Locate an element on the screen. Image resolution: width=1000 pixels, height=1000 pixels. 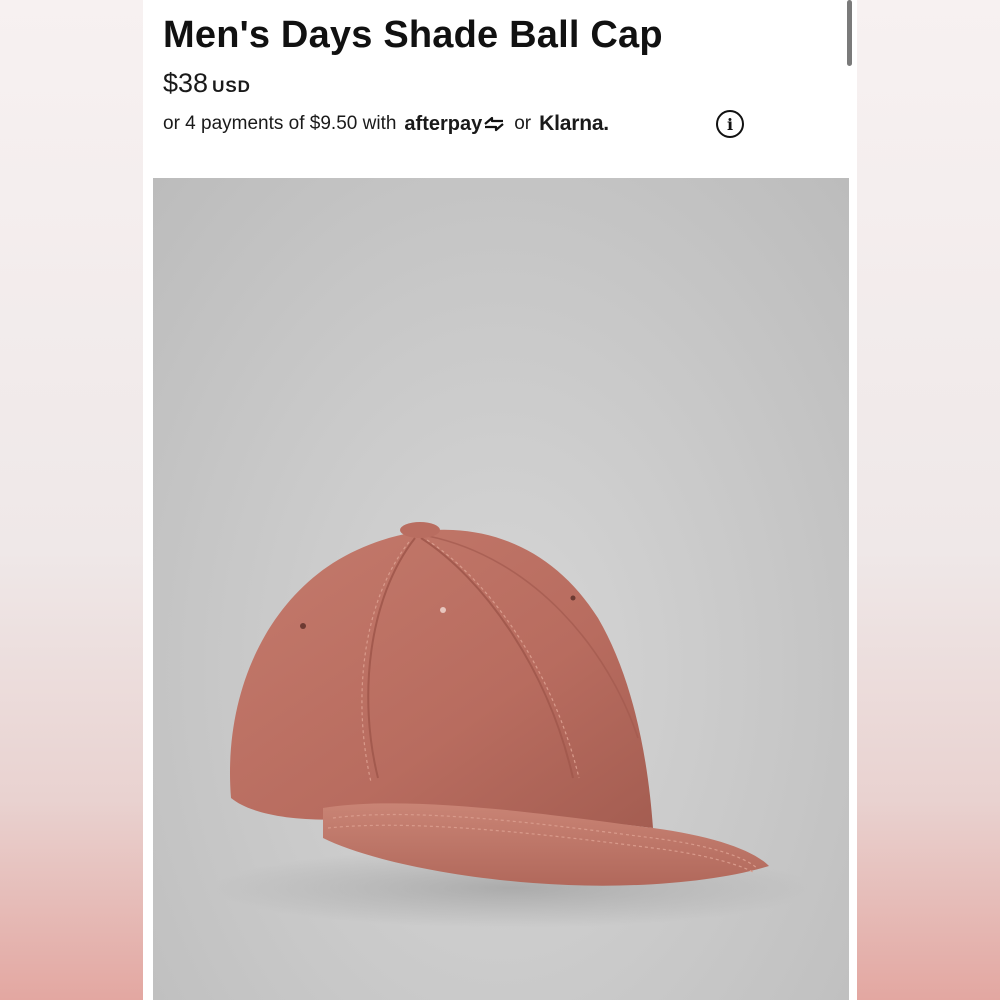
or-text: or is located at coordinates (523, 123).